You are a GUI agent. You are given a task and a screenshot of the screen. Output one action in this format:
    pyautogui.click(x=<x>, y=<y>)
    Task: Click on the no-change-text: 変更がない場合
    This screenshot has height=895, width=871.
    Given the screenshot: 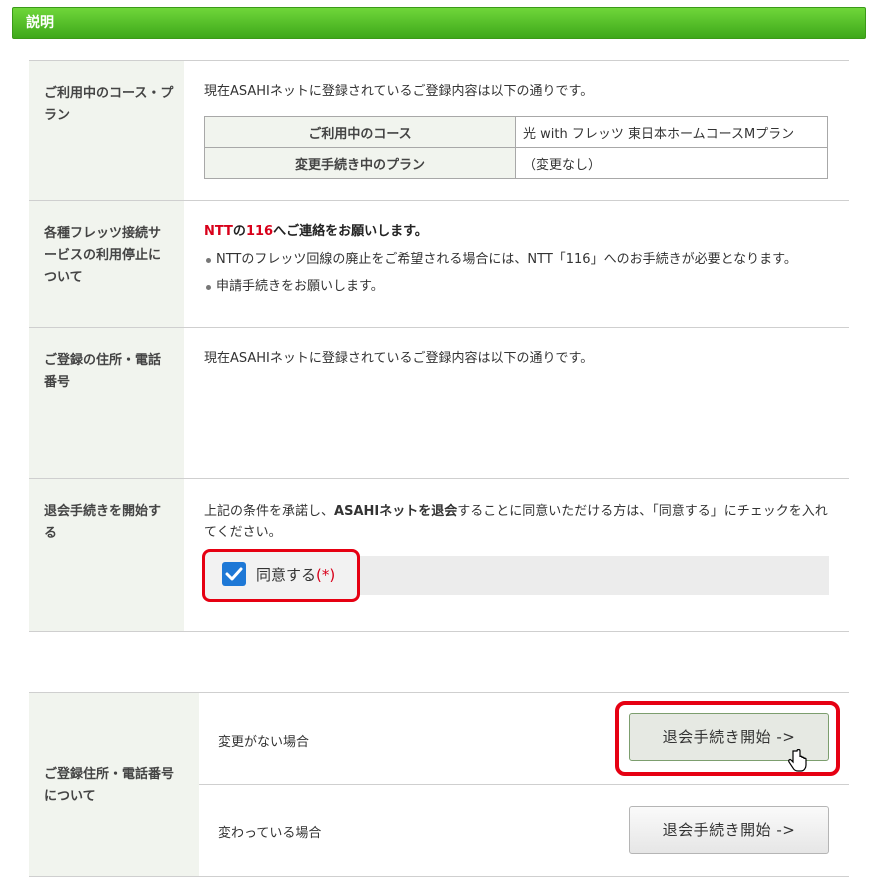 What is the action you would take?
    pyautogui.click(x=264, y=742)
    